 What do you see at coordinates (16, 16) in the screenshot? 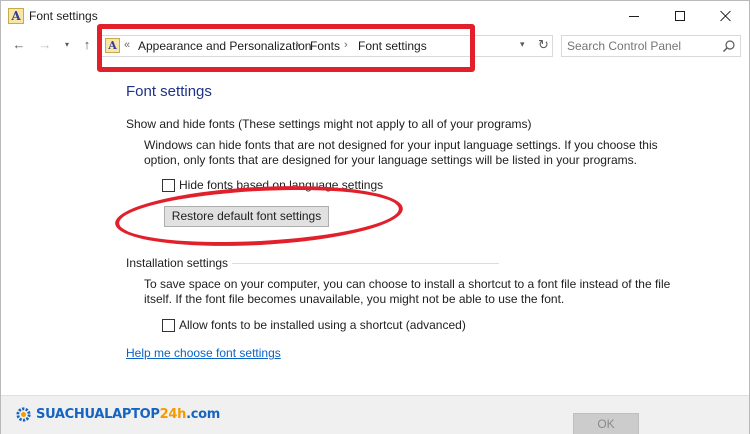
I see `font-app-icon: A` at bounding box center [16, 16].